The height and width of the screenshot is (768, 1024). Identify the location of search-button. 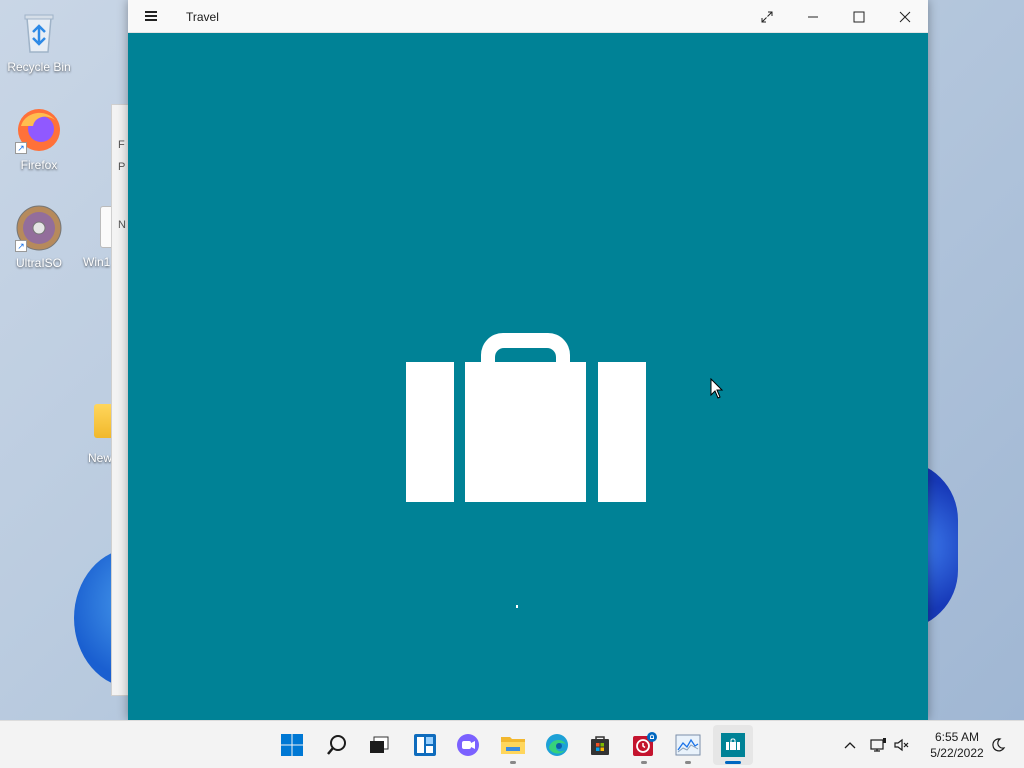
(337, 745).